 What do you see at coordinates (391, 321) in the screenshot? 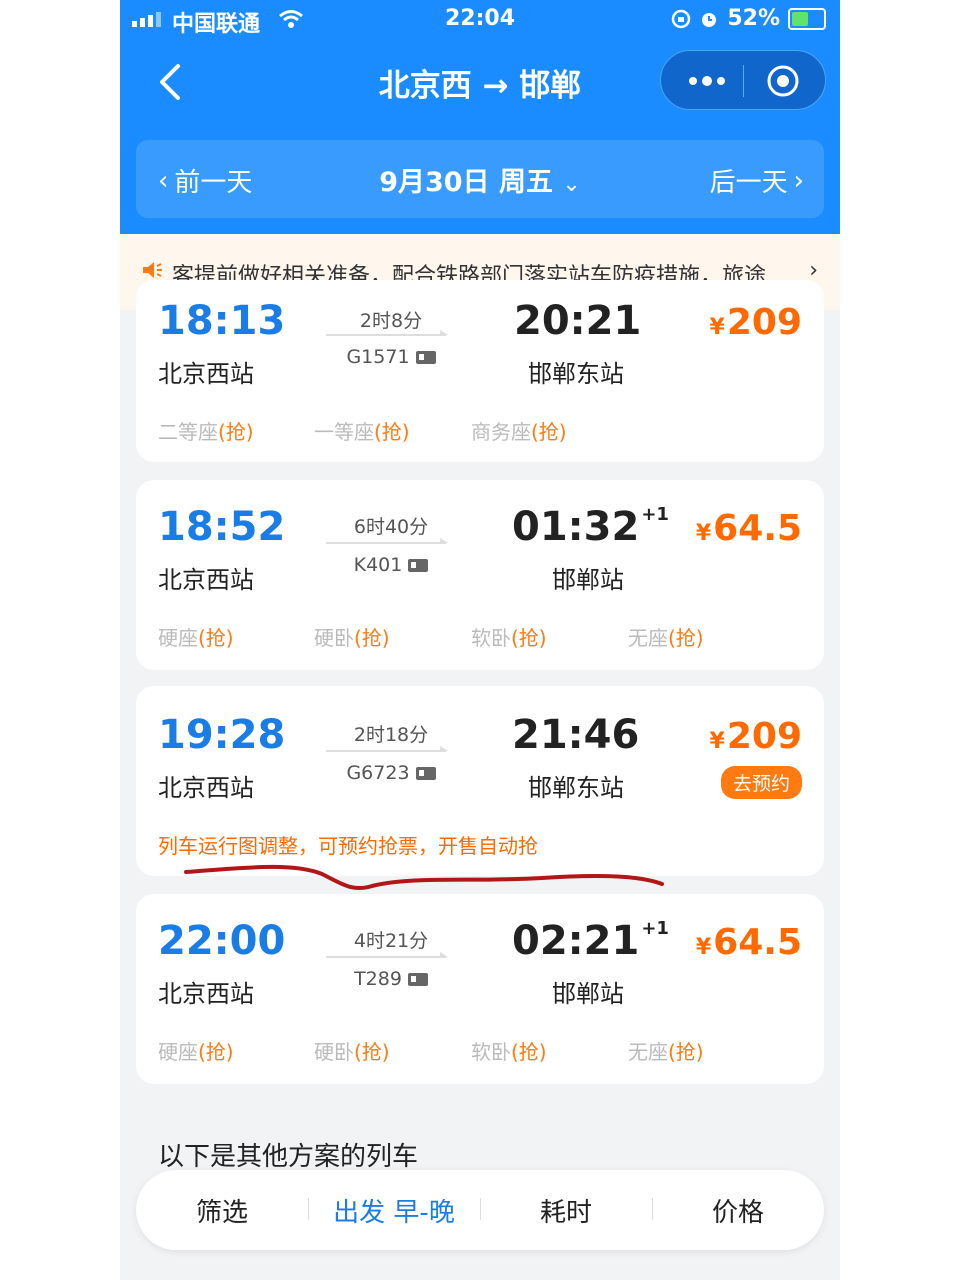
I see `duration: 2时8分` at bounding box center [391, 321].